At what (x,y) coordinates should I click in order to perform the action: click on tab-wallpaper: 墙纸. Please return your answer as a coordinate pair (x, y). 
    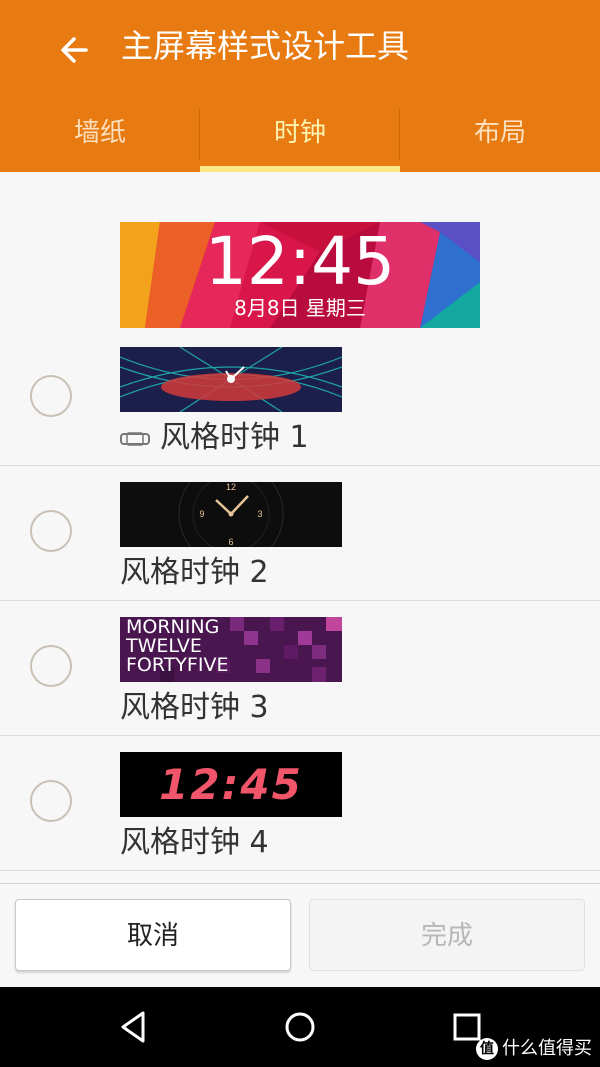
    Looking at the image, I should click on (100, 135).